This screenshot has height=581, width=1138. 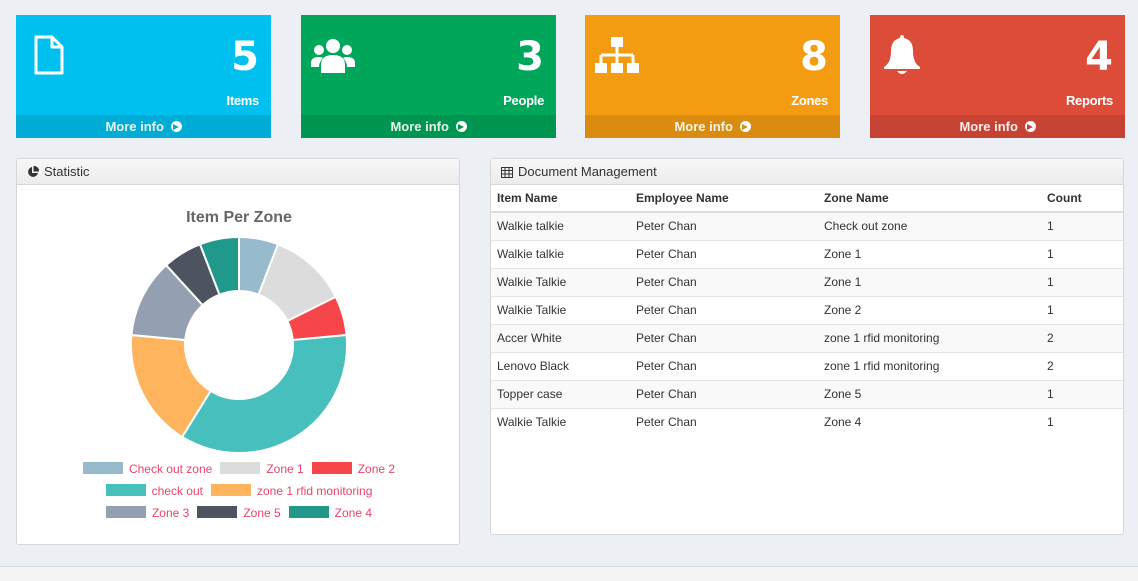 I want to click on cell-zone-name: zone 1 rfid monitoring, so click(x=929, y=337).